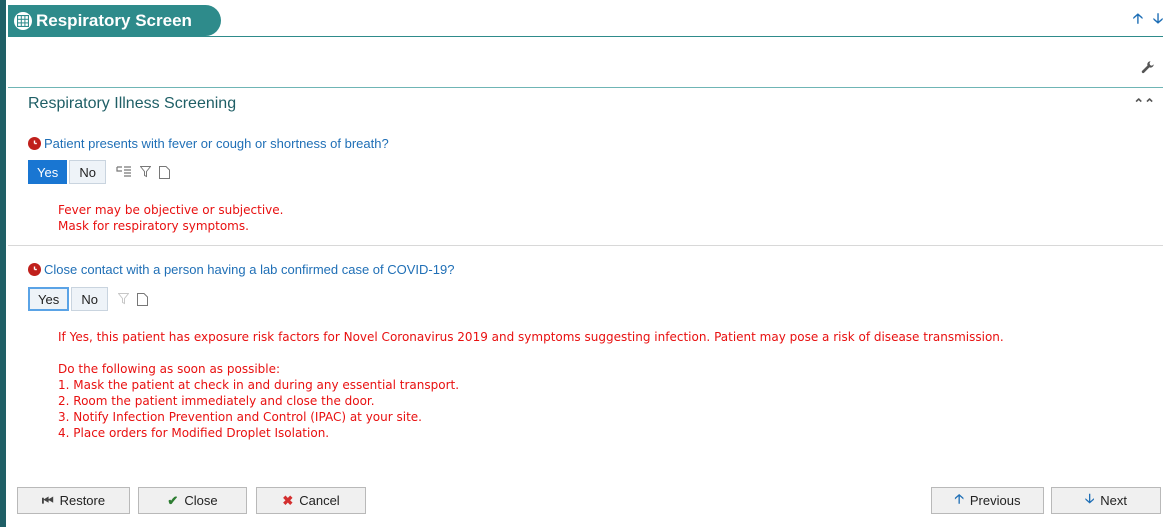  I want to click on navigation-arrows: 🡡 🡣, so click(1148, 18).